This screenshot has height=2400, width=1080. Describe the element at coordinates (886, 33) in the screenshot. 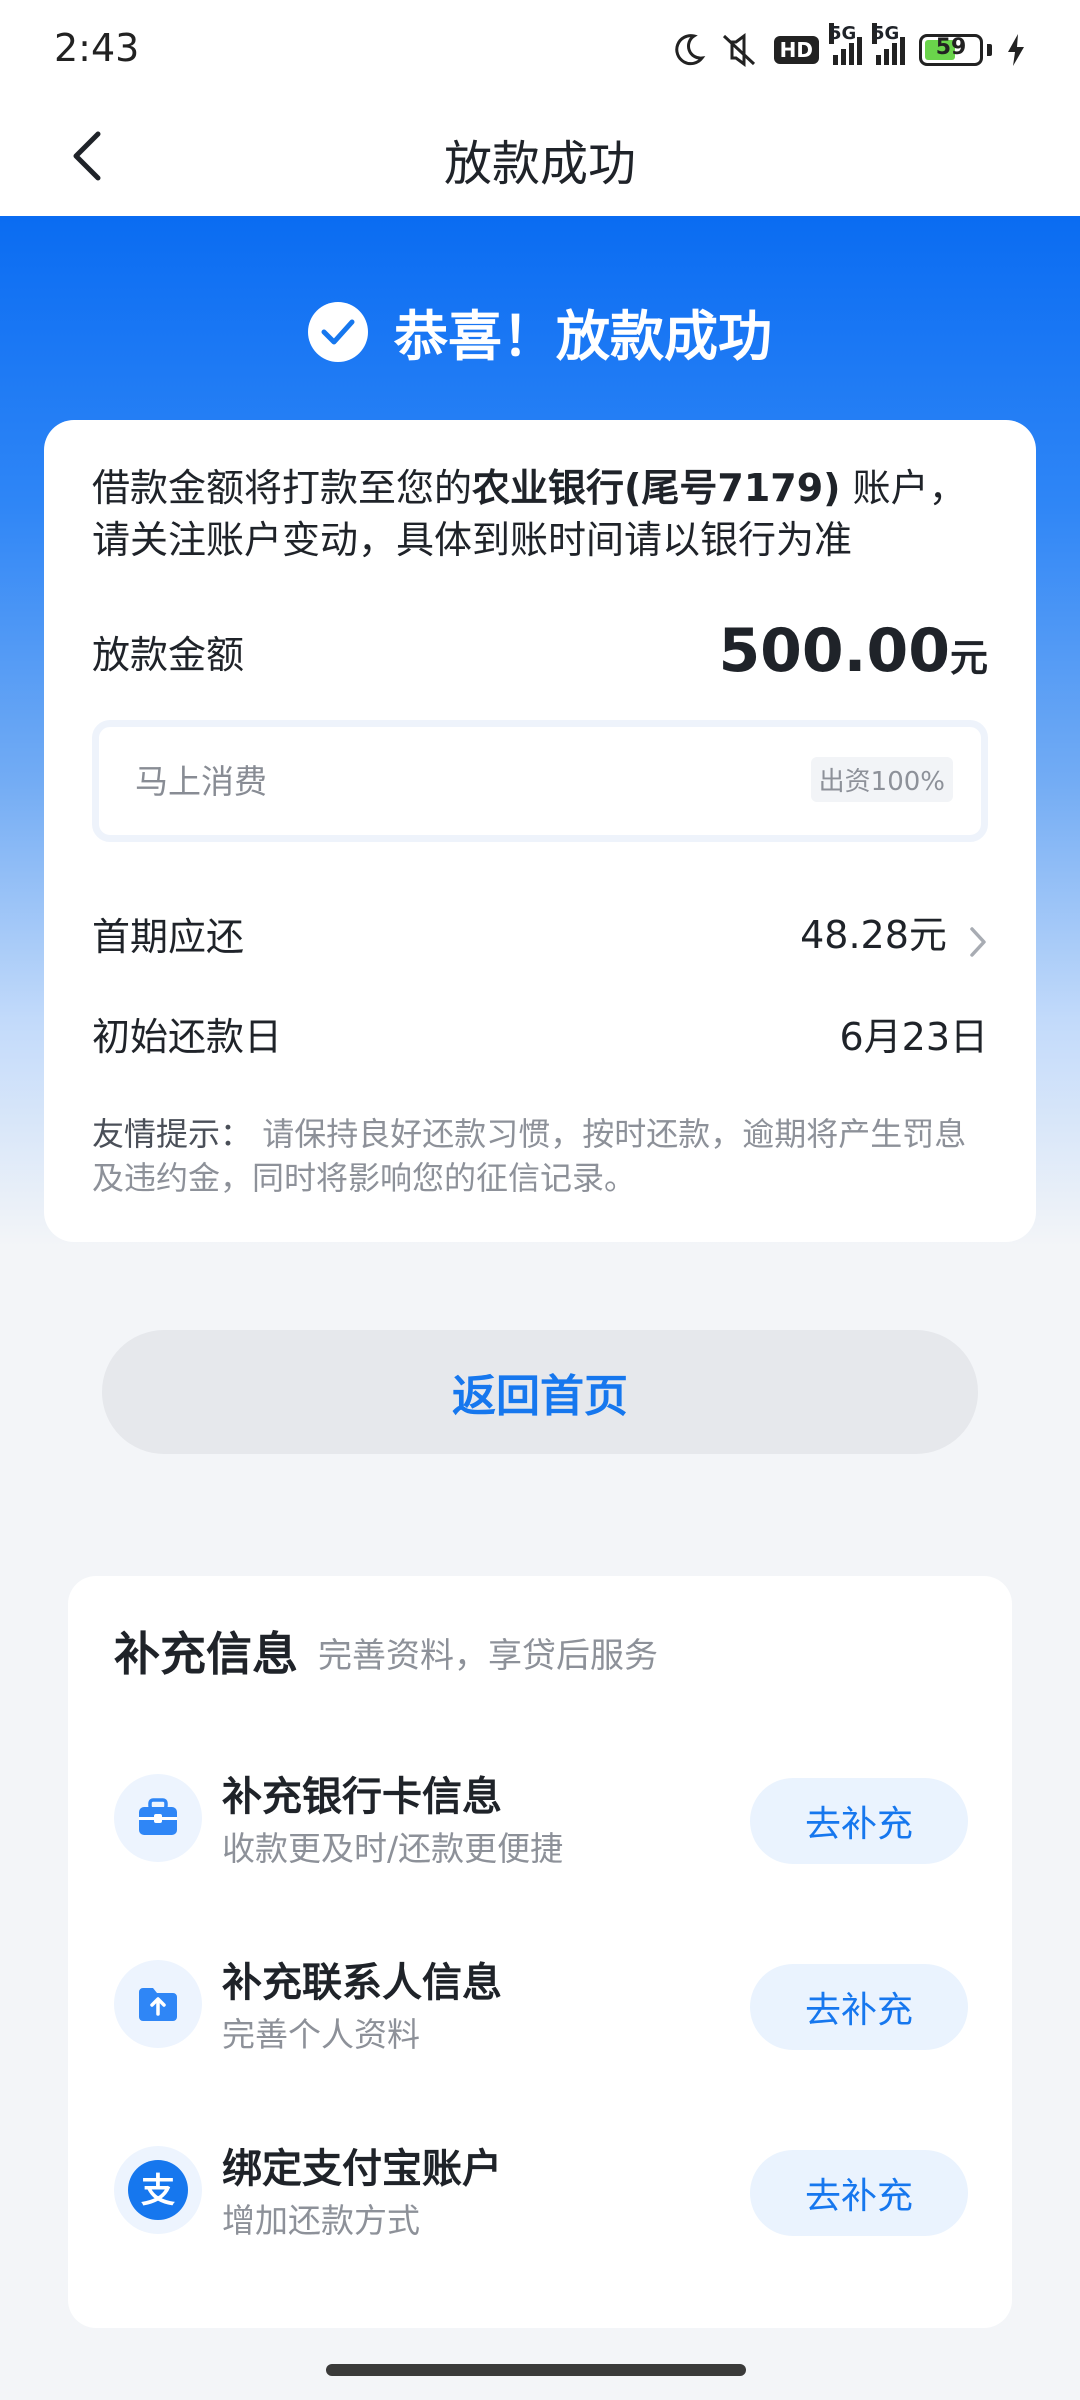

I see `network-label-2: 5G` at that location.